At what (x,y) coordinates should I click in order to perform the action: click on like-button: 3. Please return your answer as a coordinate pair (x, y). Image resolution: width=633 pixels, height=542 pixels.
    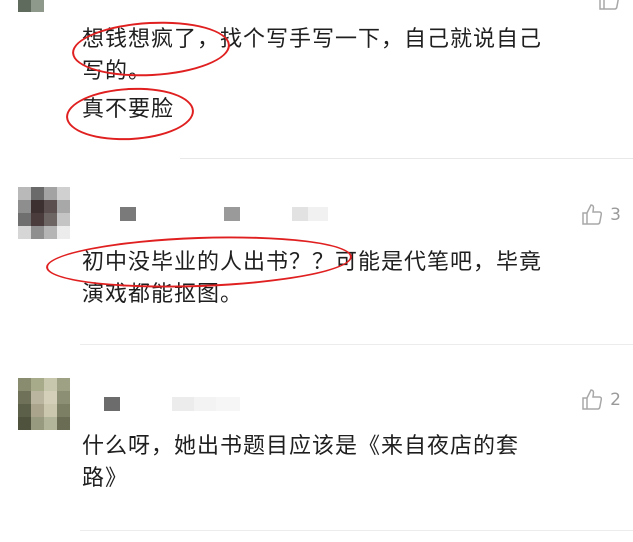
    Looking at the image, I should click on (600, 215).